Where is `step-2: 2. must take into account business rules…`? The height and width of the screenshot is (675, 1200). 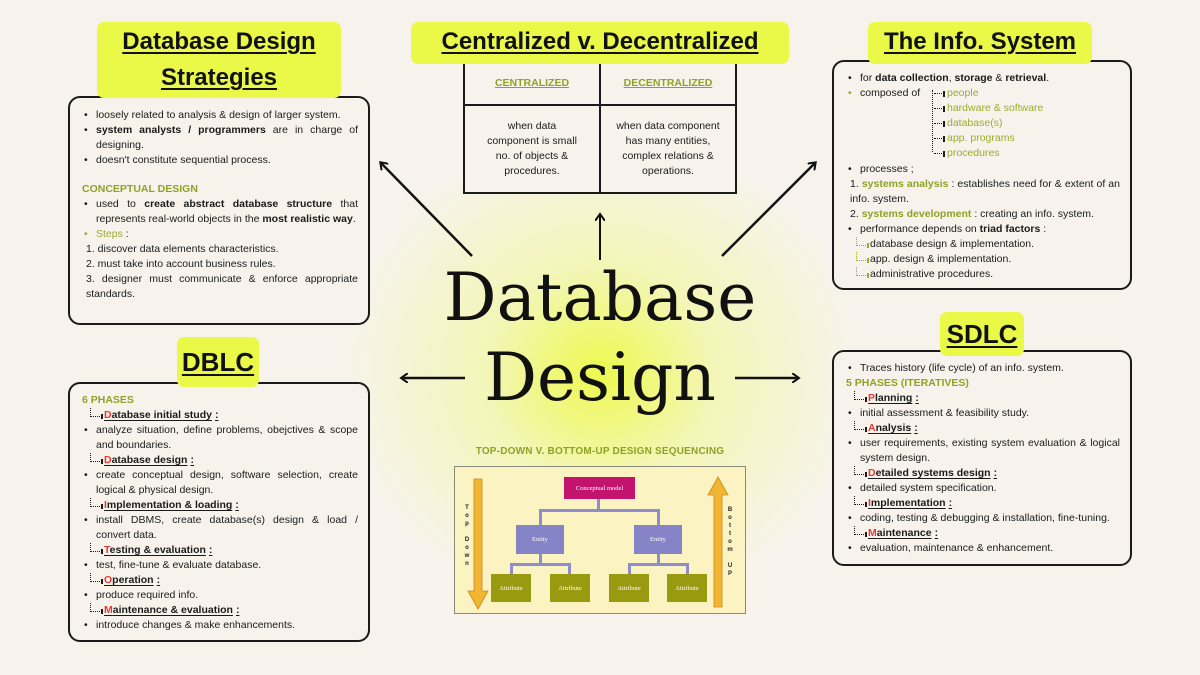
step-2: 2. must take into account business rules… is located at coordinates (181, 264).